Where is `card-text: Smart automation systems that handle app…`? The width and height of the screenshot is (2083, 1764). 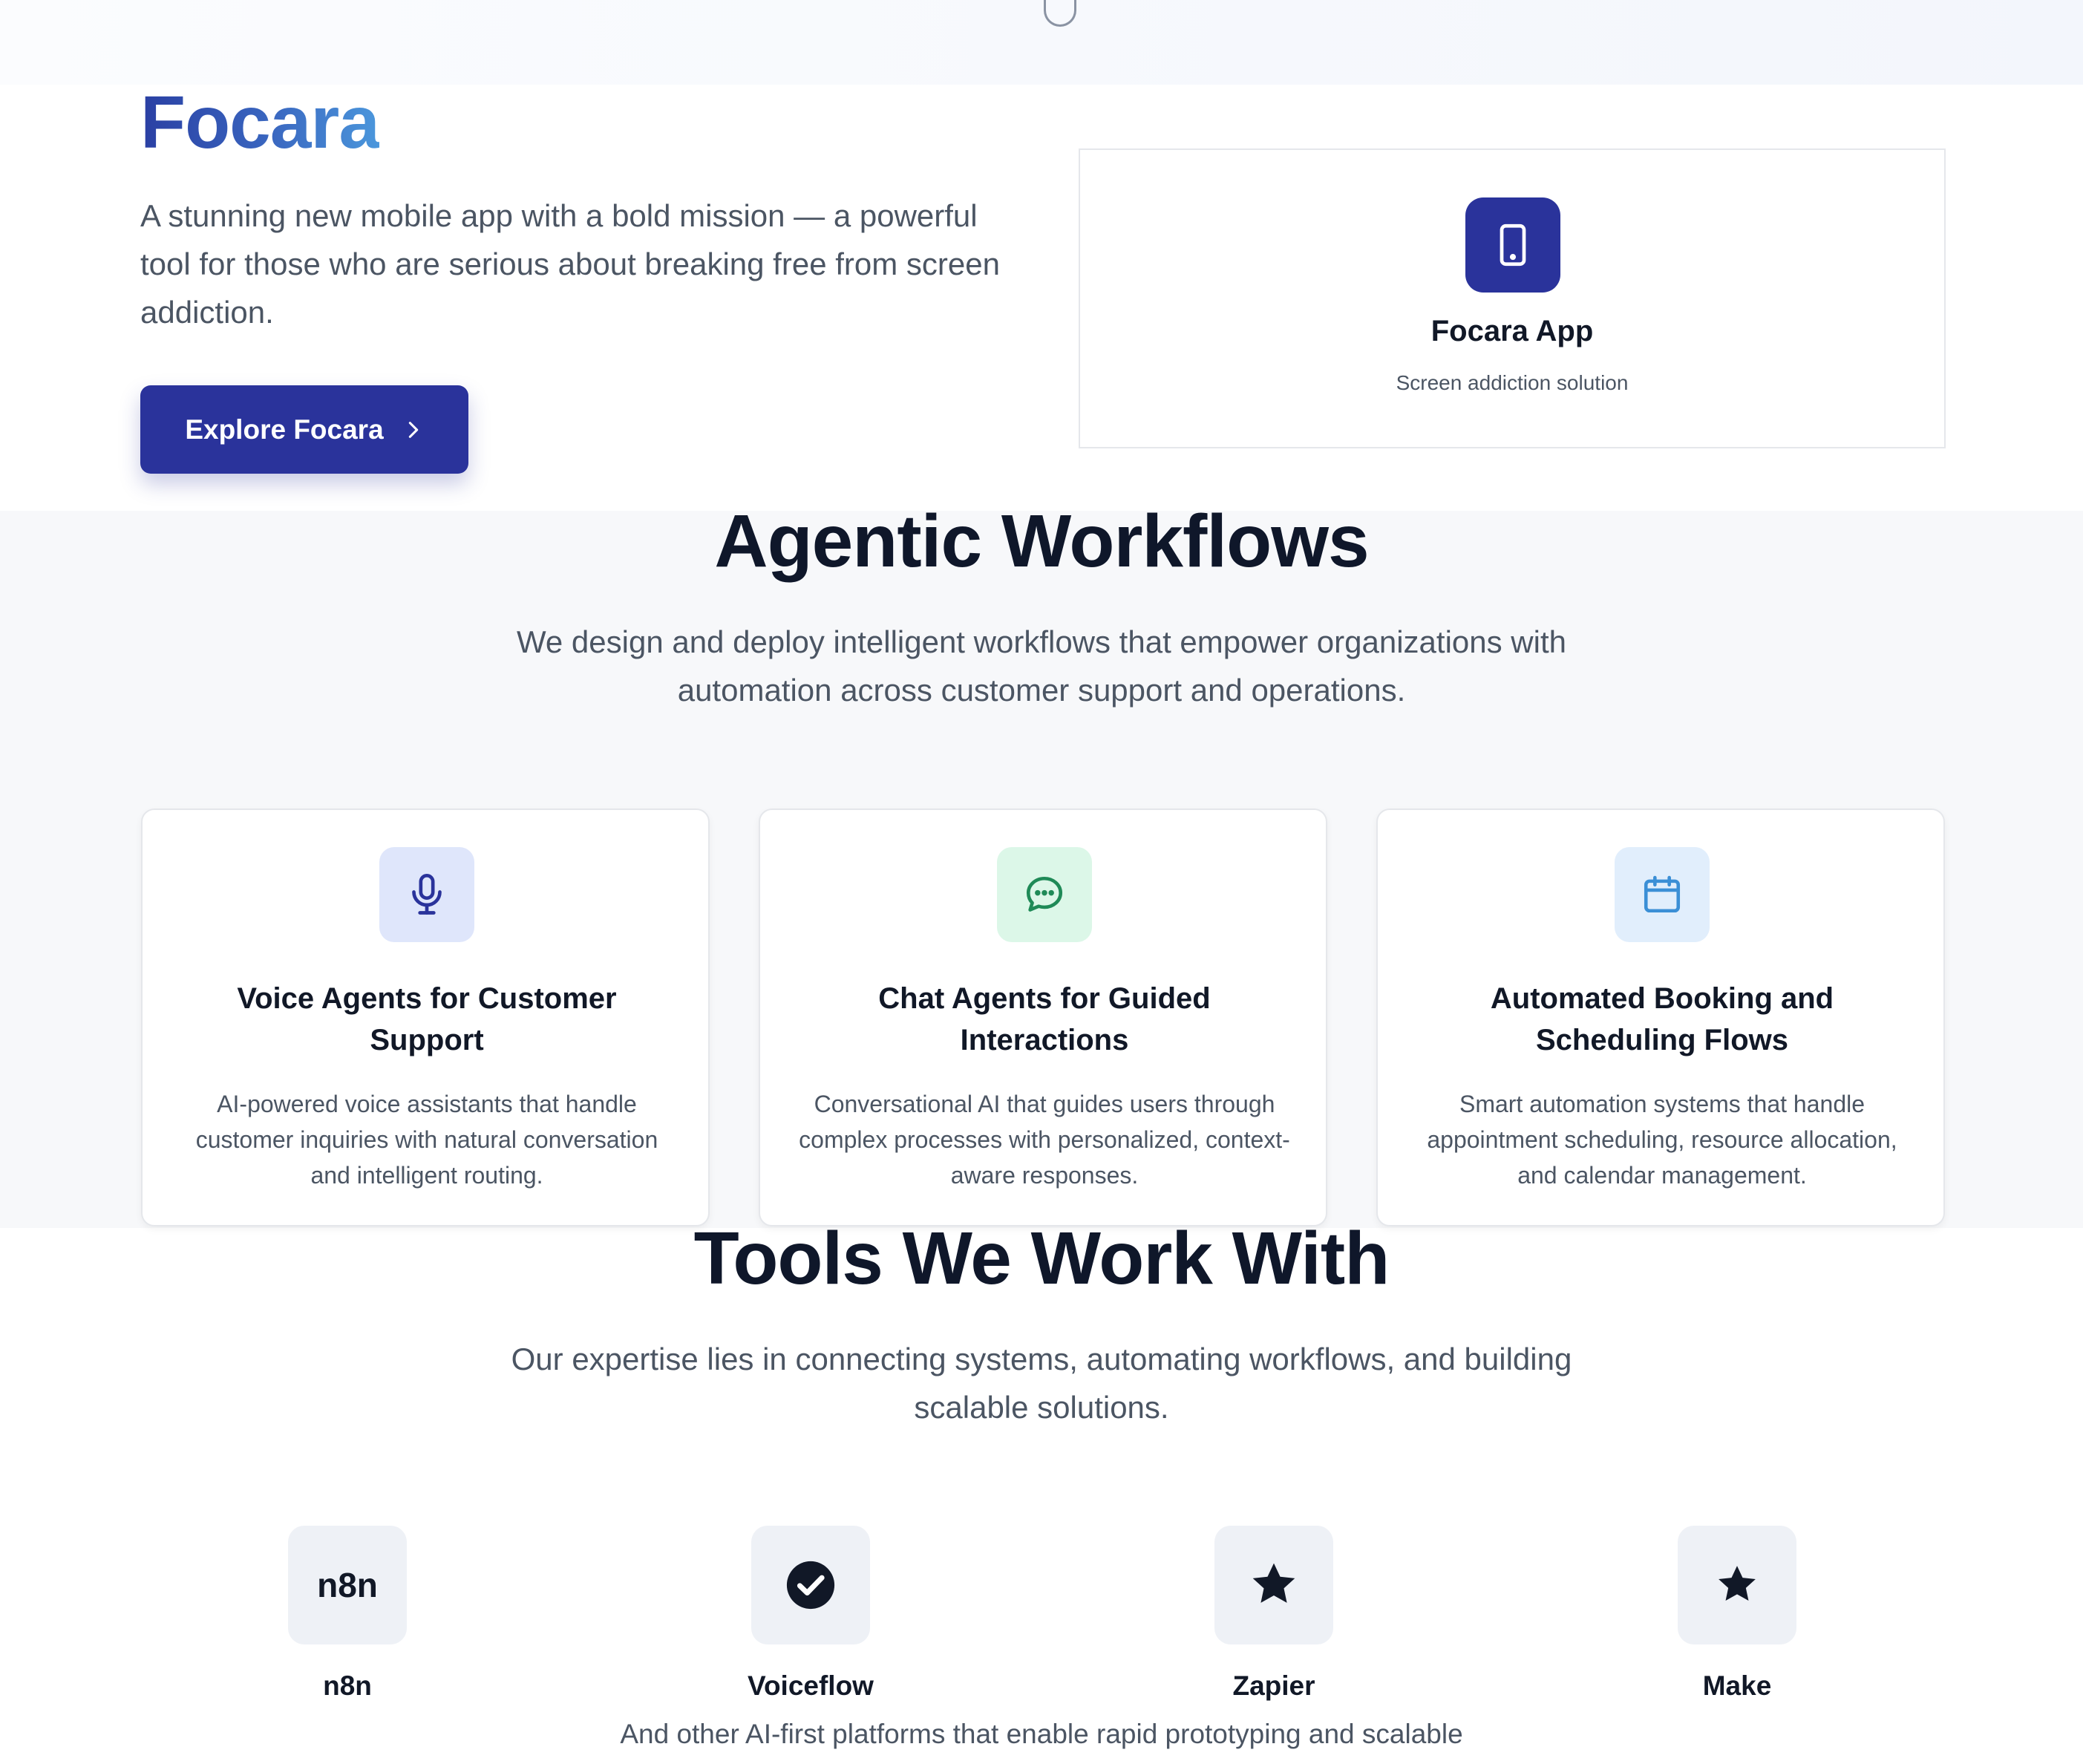 card-text: Smart automation systems that handle app… is located at coordinates (1662, 1140).